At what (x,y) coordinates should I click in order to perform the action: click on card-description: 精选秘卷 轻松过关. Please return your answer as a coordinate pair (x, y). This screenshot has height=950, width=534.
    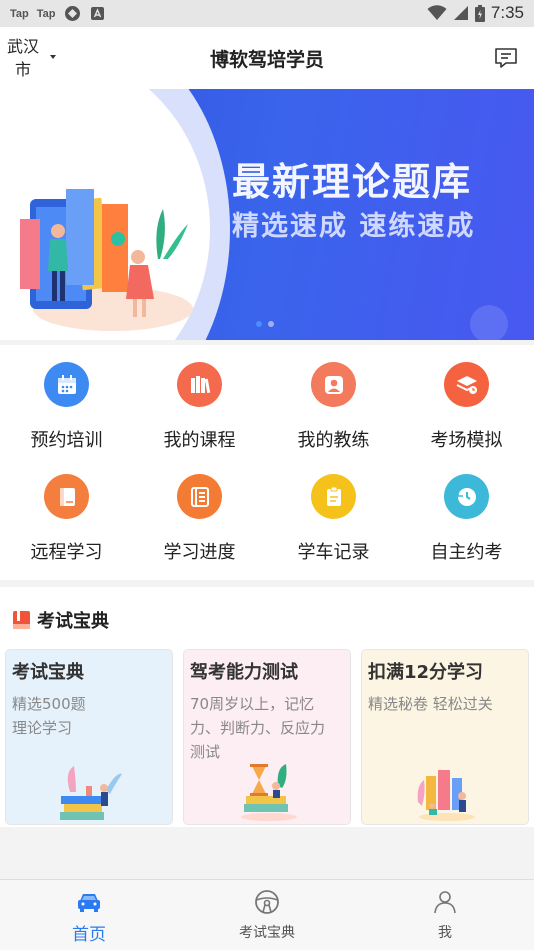
    Looking at the image, I should click on (448, 704).